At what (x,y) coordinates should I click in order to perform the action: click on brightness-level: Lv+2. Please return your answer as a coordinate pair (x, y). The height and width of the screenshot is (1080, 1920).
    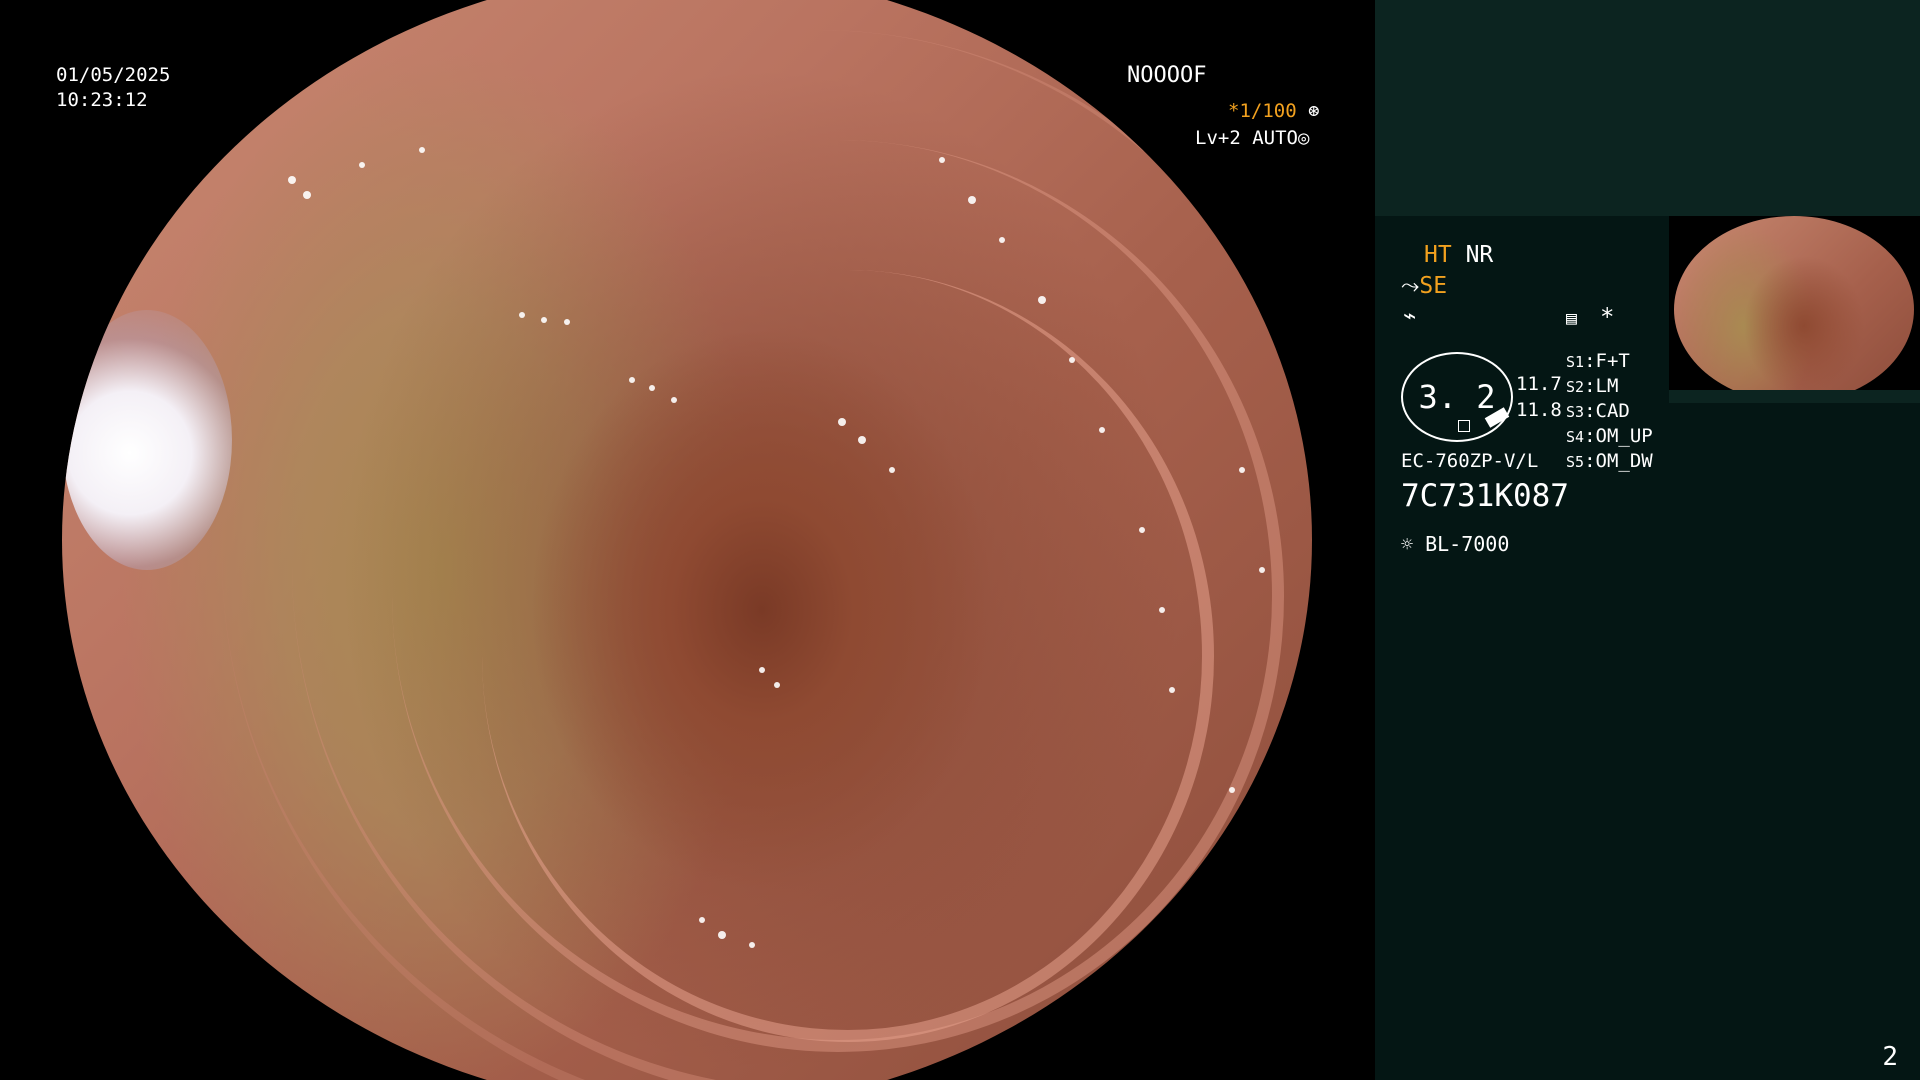
    Looking at the image, I should click on (1218, 138).